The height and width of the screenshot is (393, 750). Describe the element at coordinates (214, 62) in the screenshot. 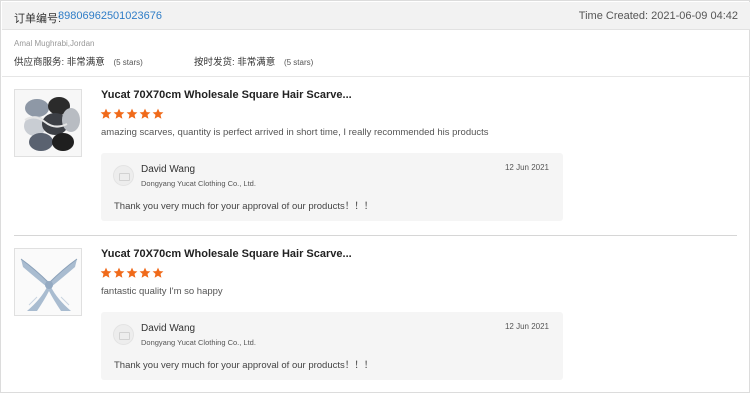

I see `on-time-shipping-label: 按时发货:` at that location.